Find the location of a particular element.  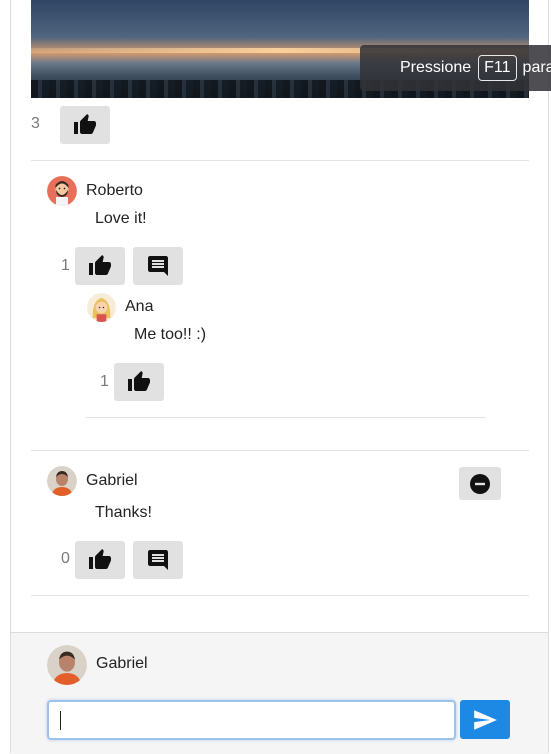

comment-text: Thanks! is located at coordinates (123, 512).